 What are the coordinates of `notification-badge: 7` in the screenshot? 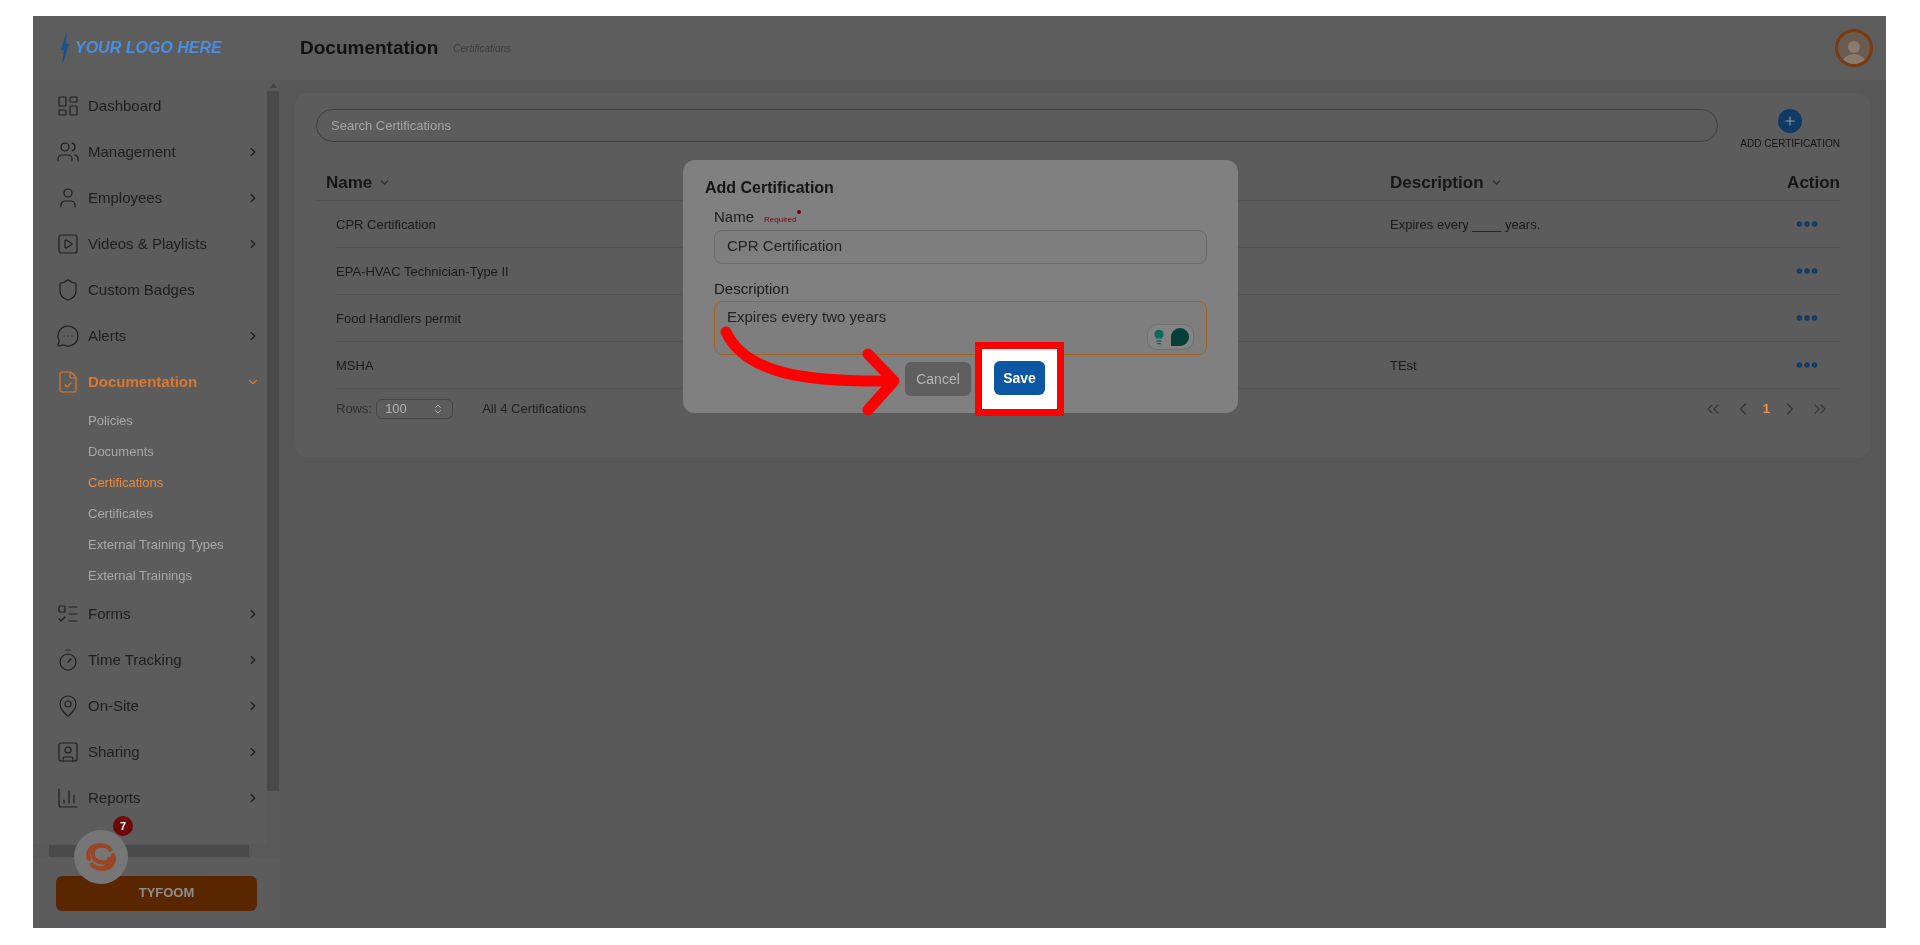 It's located at (123, 826).